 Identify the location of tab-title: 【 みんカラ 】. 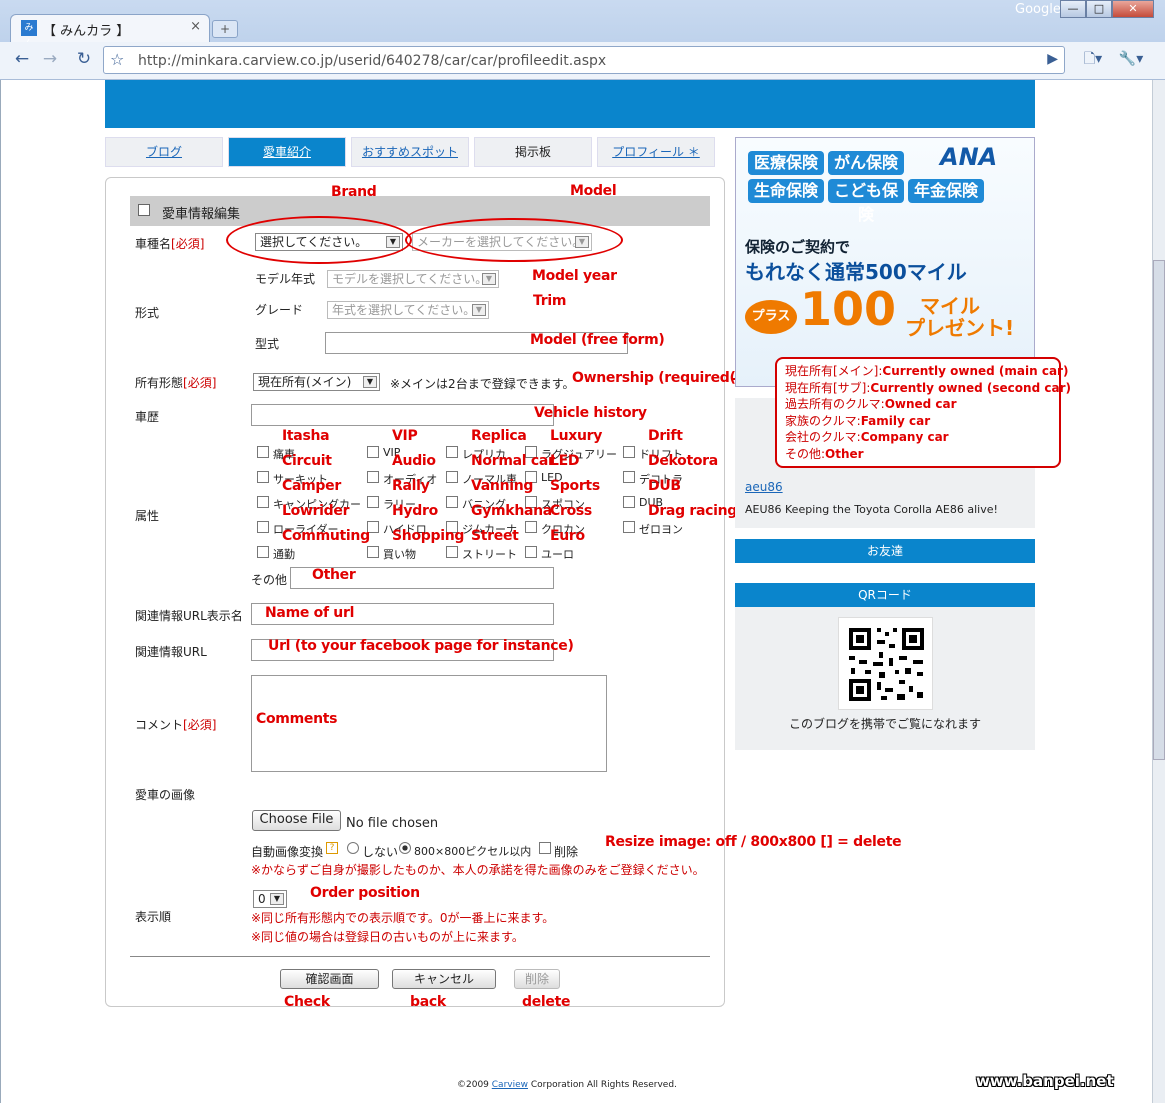
(86, 31).